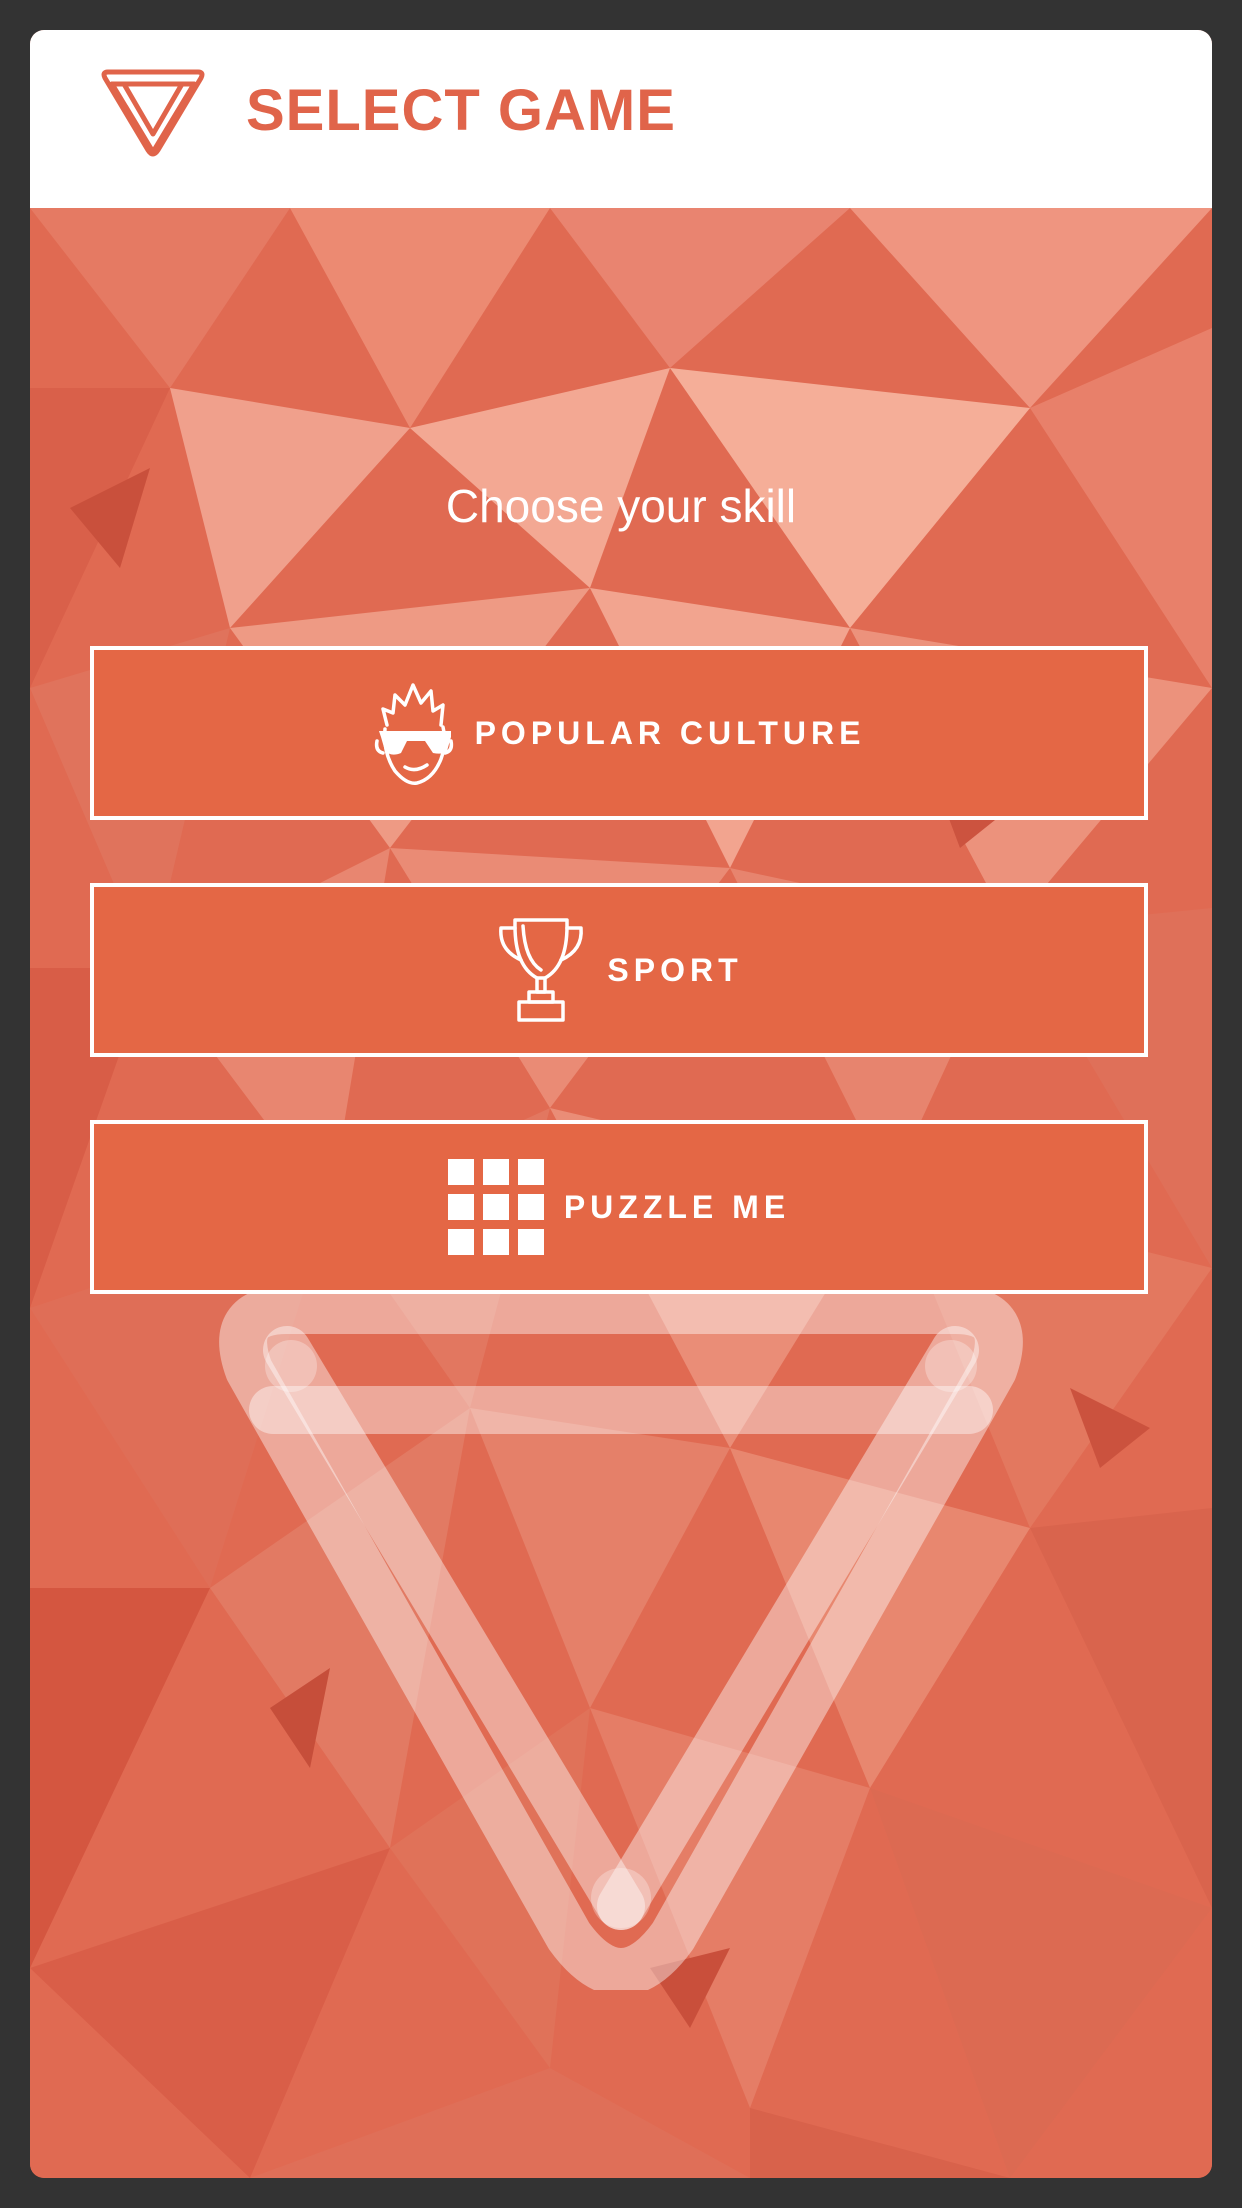 This screenshot has width=1242, height=2208. I want to click on header-bar: SELECT GAME, so click(621, 119).